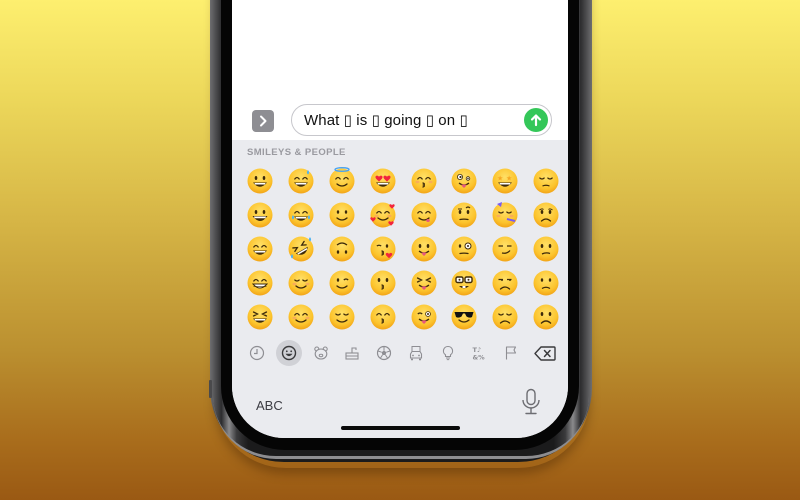 This screenshot has height=500, width=800. I want to click on smirking-face-icon, so click(505, 249).